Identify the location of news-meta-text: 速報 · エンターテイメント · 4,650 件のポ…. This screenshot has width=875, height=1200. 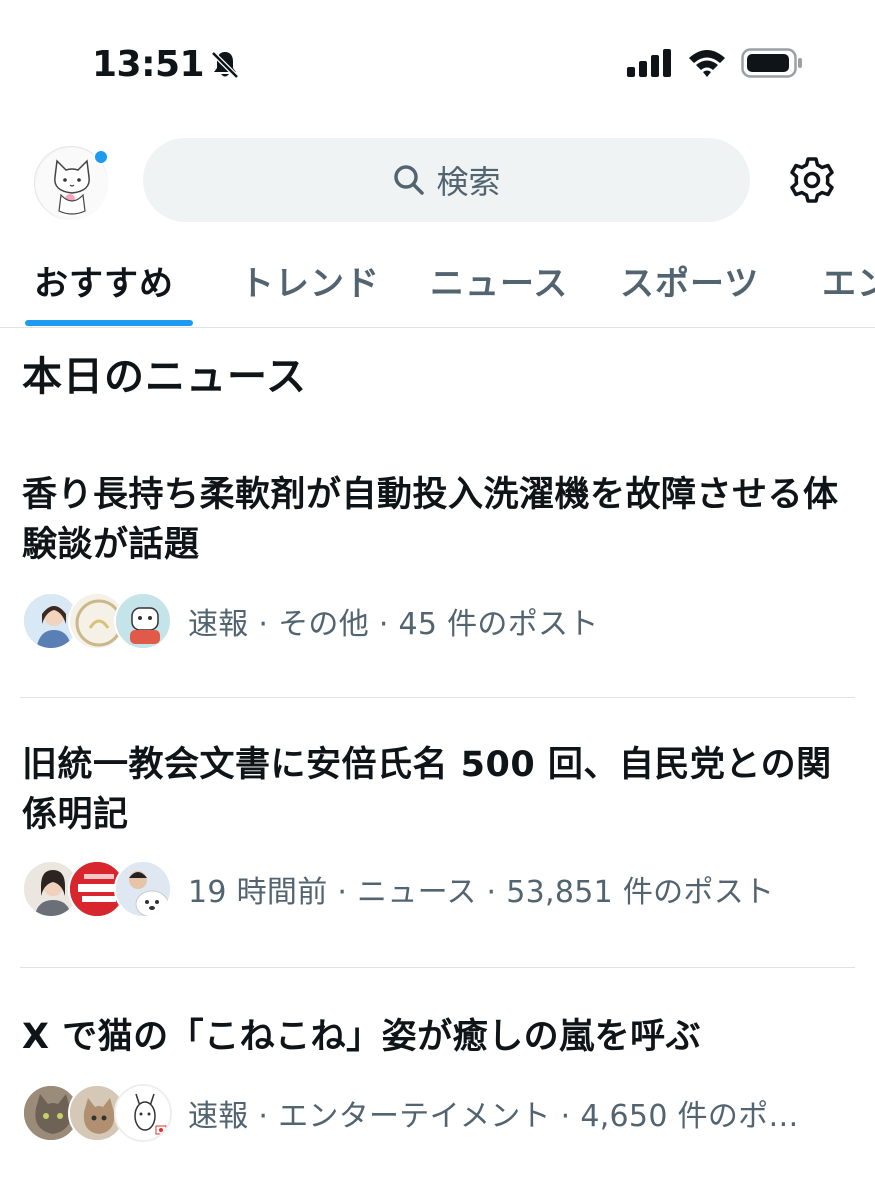
(493, 1116).